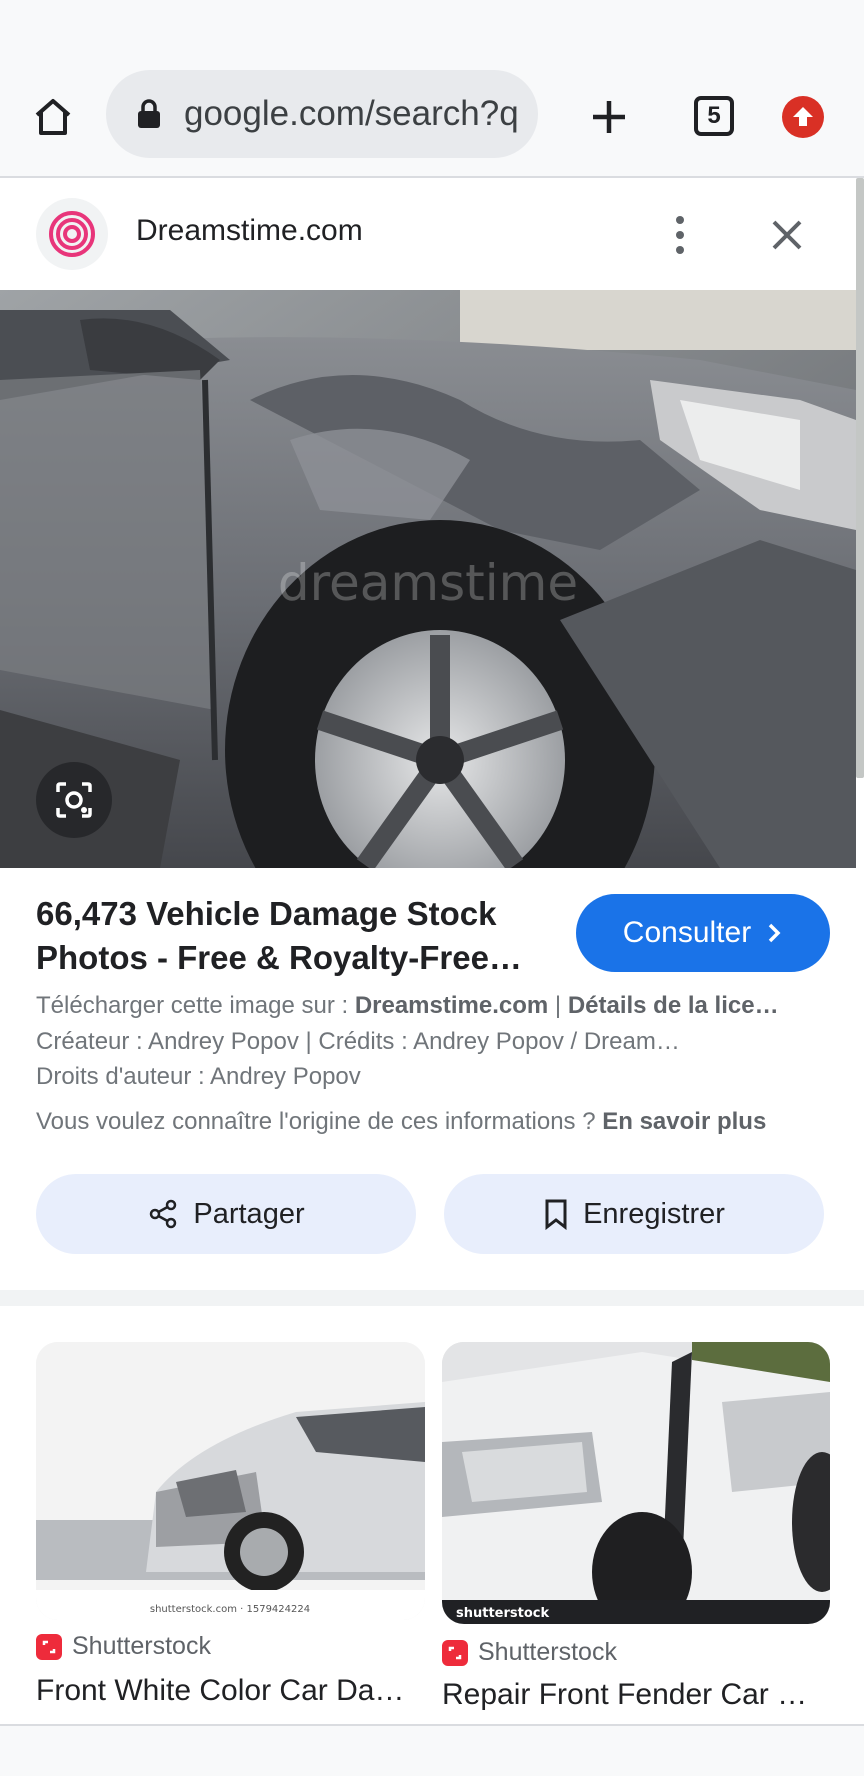  I want to click on scrollbar, so click(860, 478).